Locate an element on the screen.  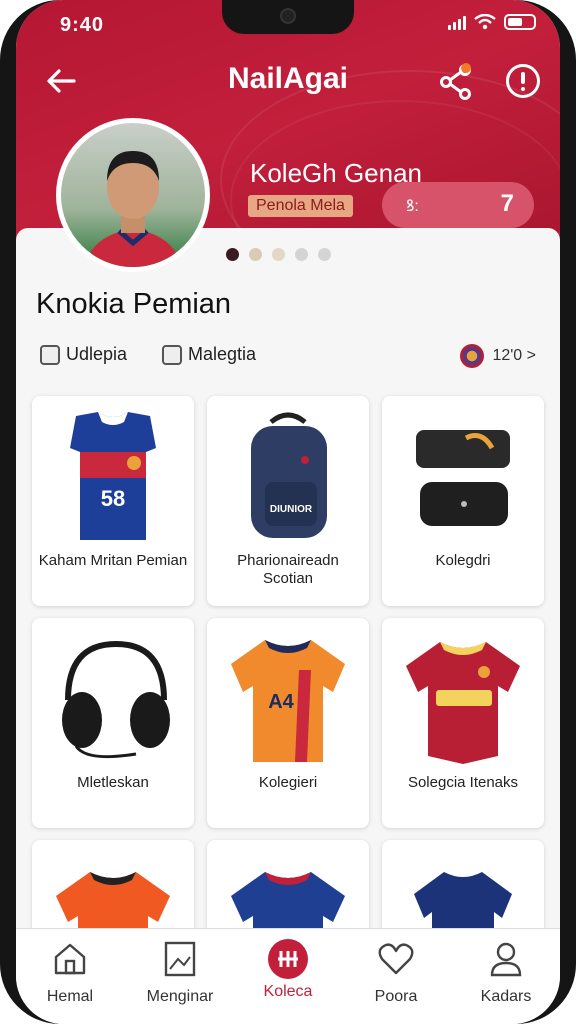
backpack-icon: DIUNIOR is located at coordinates (289, 475).